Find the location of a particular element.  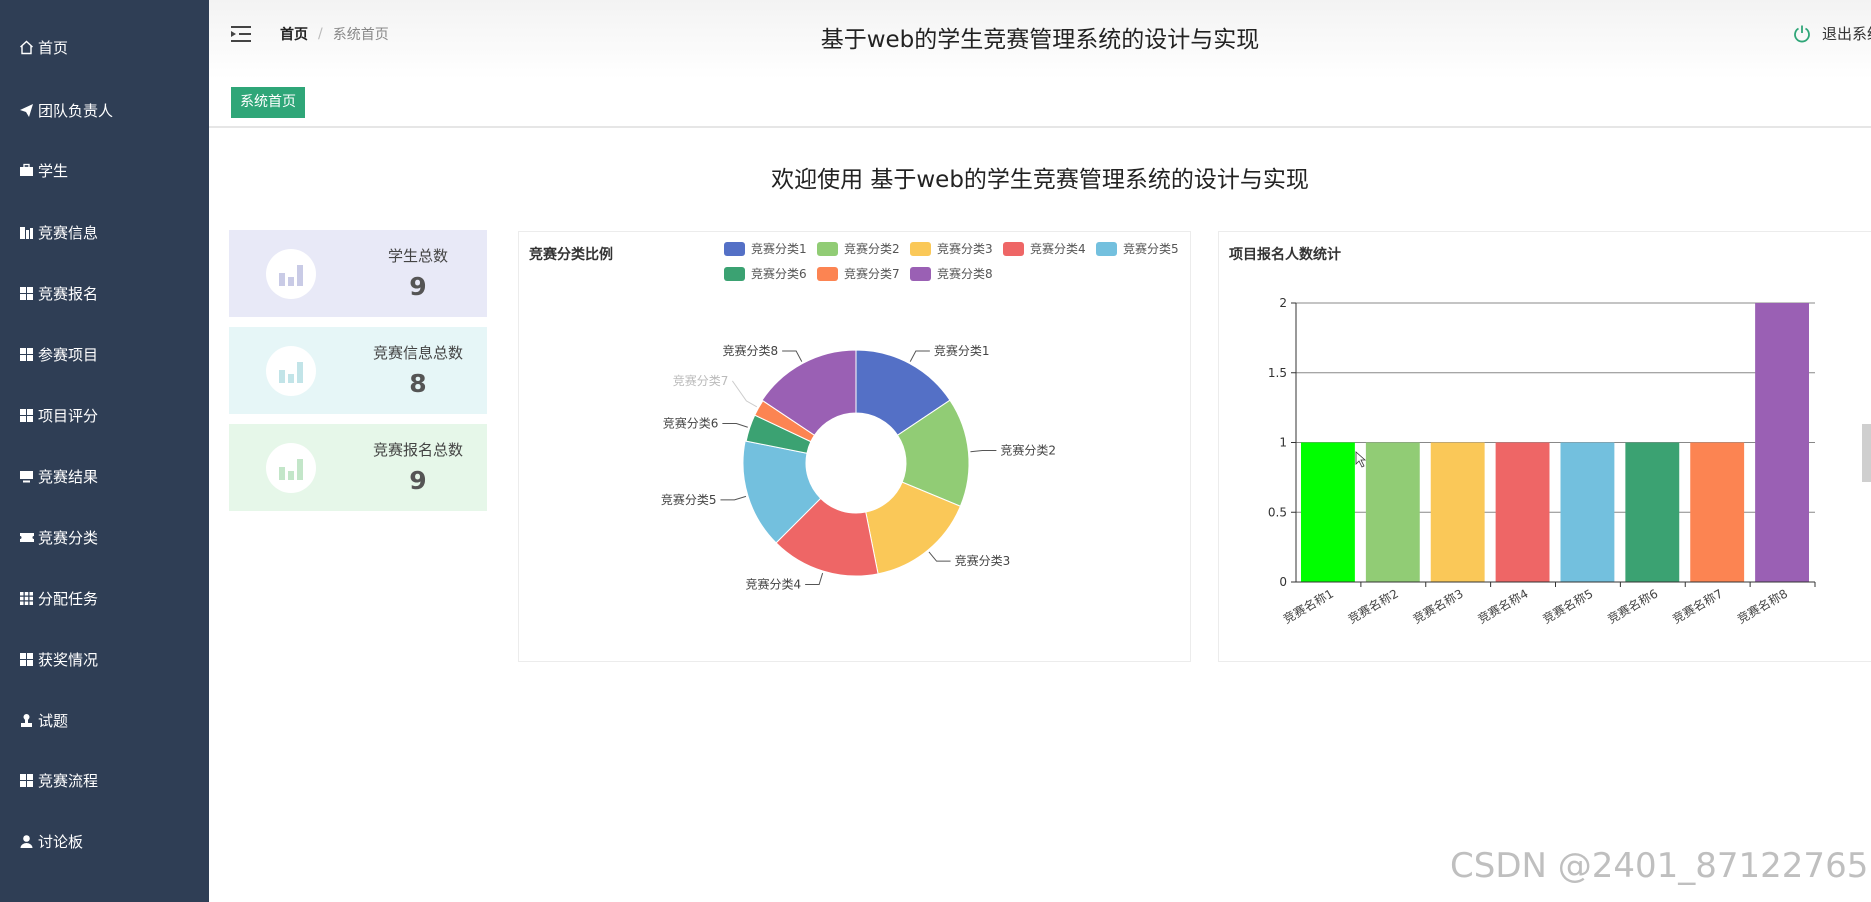

stat-value: 8 is located at coordinates (418, 383).